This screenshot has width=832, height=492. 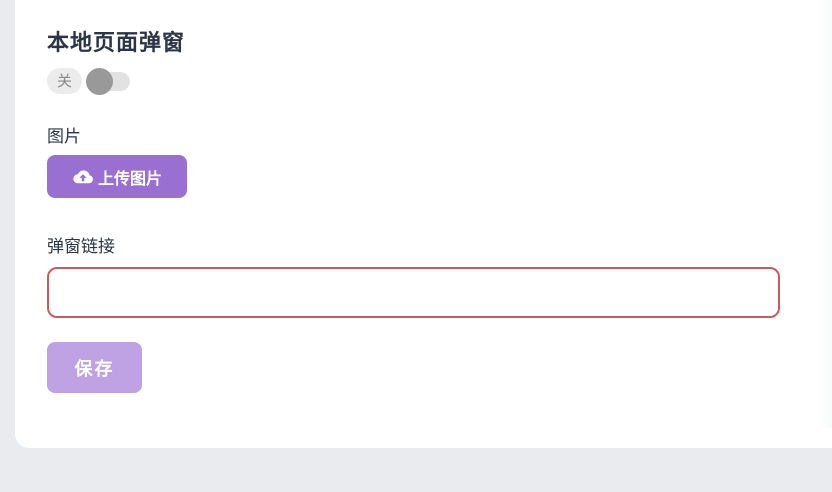 I want to click on popup-toggle-switch, so click(x=109, y=81).